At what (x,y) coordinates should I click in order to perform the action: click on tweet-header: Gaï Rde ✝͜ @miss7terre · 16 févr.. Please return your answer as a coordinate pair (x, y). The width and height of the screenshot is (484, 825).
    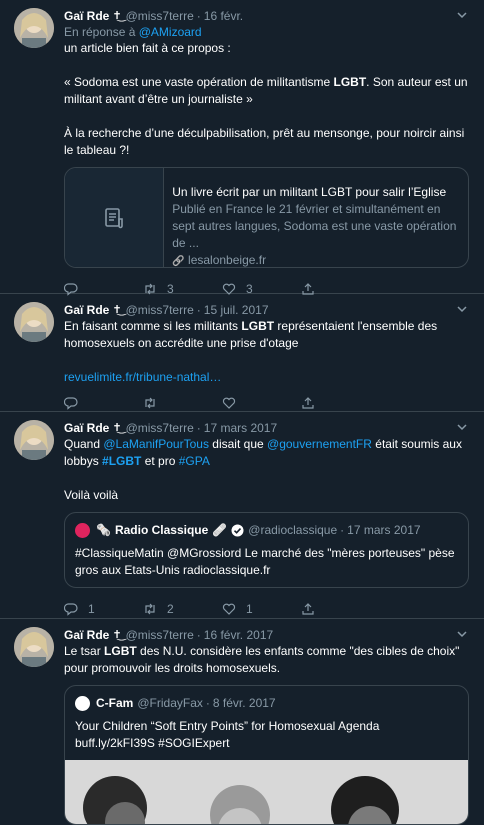
    Looking at the image, I should click on (268, 16).